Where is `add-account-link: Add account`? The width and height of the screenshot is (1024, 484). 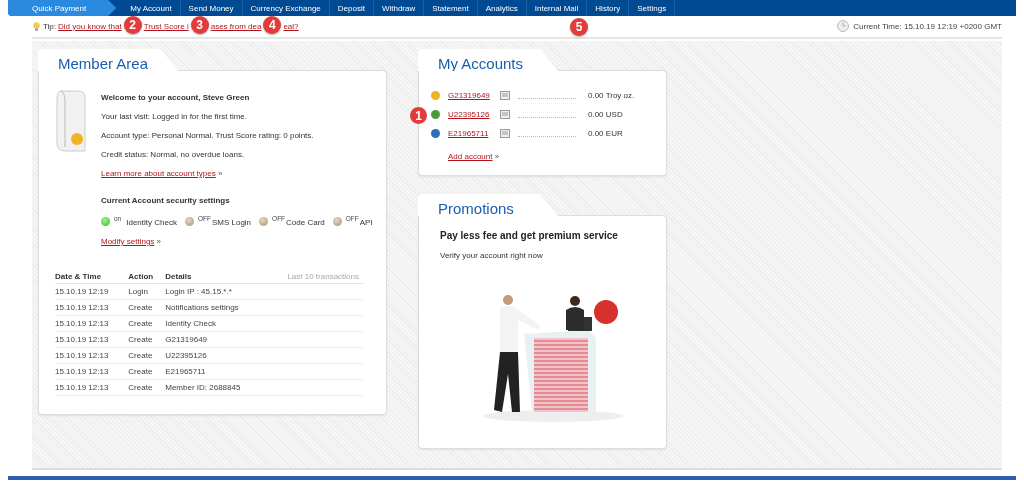
add-account-link: Add account is located at coordinates (470, 156).